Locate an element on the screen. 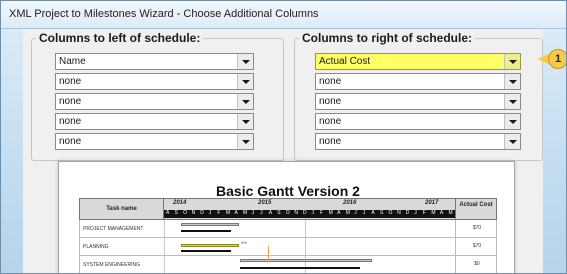 The image size is (567, 274). left-column-select-1-value: Name is located at coordinates (72, 61).